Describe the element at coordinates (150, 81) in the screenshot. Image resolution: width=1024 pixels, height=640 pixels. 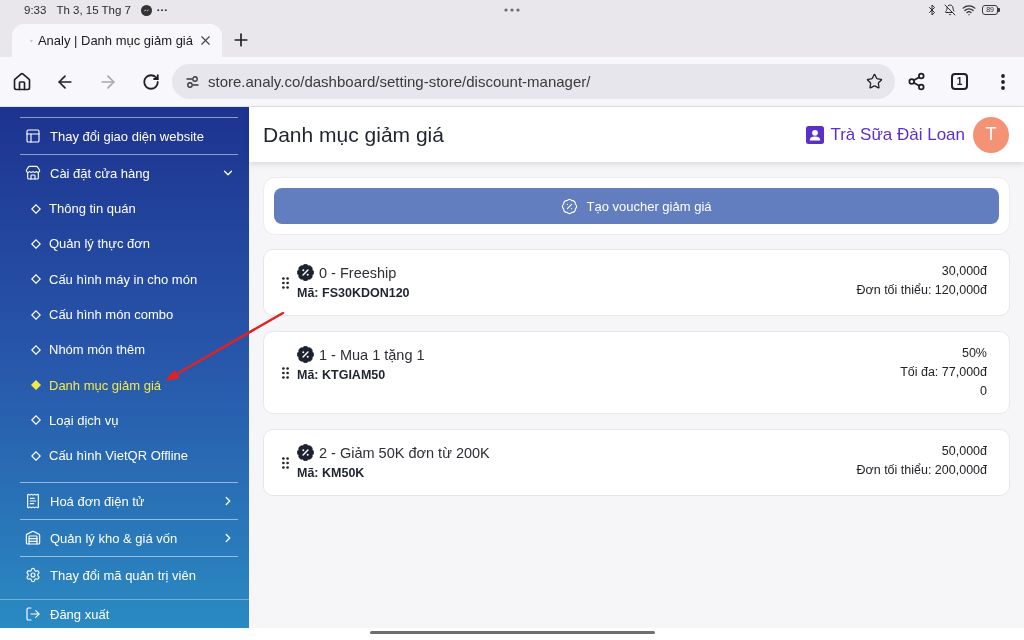
I see `reload-icon` at that location.